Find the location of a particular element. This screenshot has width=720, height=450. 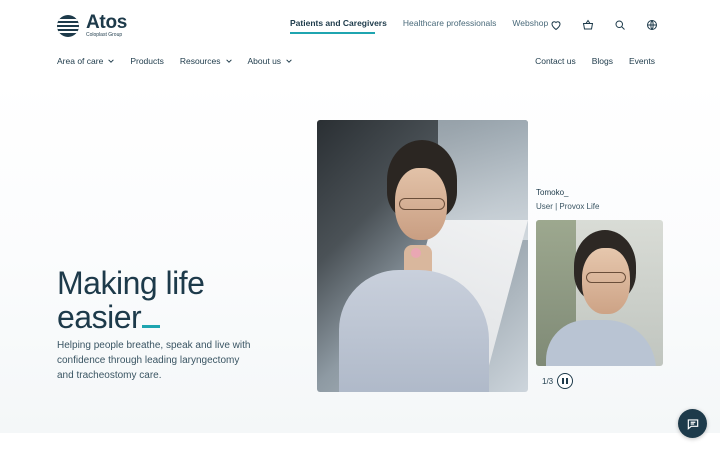

nav-label: Resources is located at coordinates (200, 61).